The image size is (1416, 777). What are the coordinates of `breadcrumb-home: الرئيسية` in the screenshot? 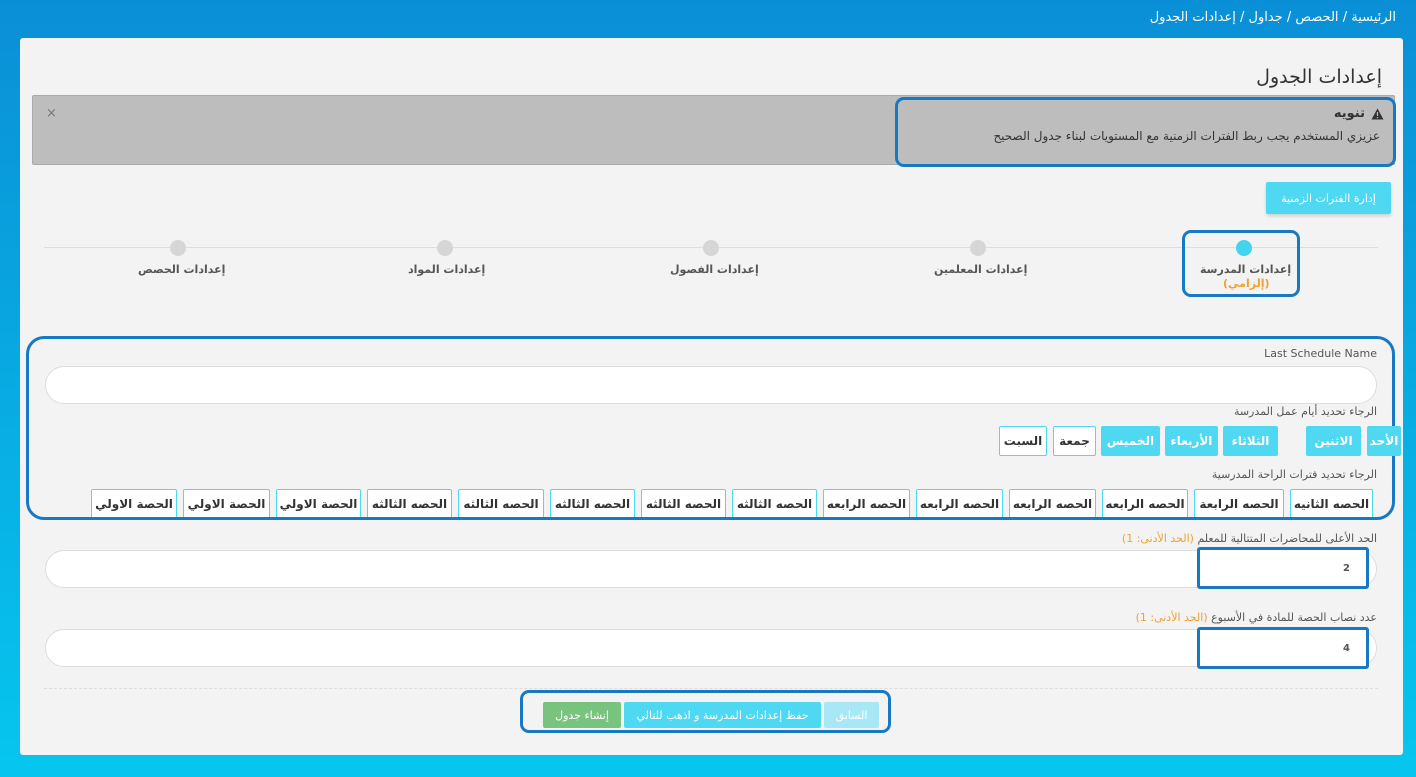 It's located at (1373, 17).